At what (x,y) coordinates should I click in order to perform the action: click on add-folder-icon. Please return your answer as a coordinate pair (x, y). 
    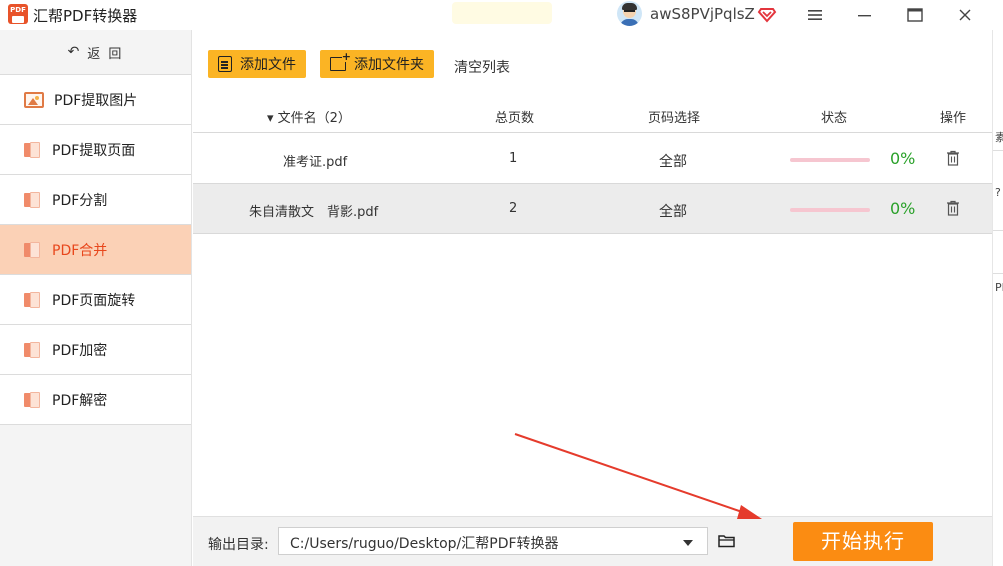
    Looking at the image, I should click on (340, 61).